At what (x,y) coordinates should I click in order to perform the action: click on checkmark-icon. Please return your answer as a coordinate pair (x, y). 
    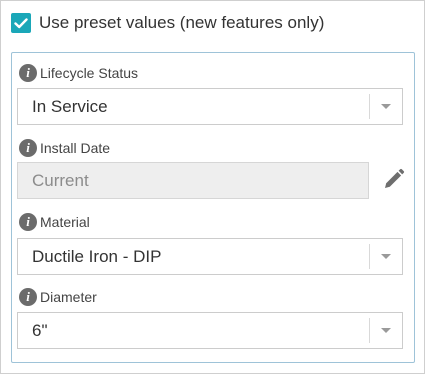
    Looking at the image, I should click on (21, 22).